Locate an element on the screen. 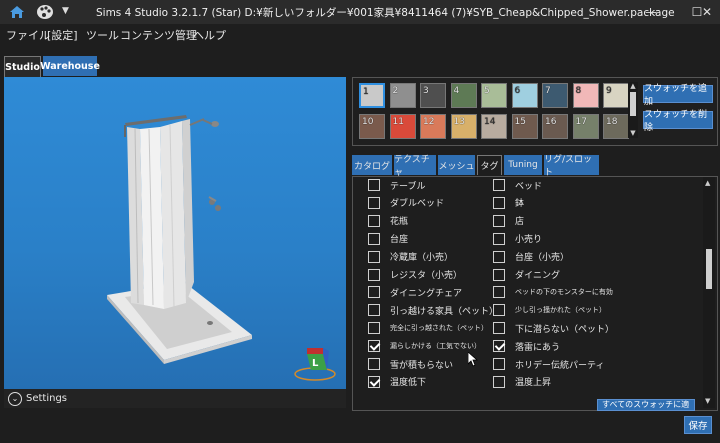 The width and height of the screenshot is (720, 443). close-button: ✕ is located at coordinates (707, 12).